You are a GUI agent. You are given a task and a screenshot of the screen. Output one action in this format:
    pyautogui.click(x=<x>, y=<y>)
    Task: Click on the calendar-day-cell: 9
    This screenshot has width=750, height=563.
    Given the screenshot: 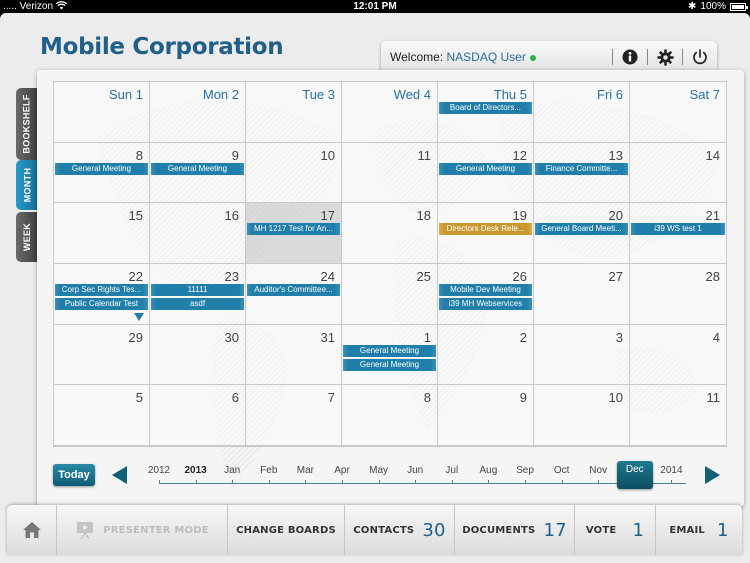 What is the action you would take?
    pyautogui.click(x=486, y=415)
    